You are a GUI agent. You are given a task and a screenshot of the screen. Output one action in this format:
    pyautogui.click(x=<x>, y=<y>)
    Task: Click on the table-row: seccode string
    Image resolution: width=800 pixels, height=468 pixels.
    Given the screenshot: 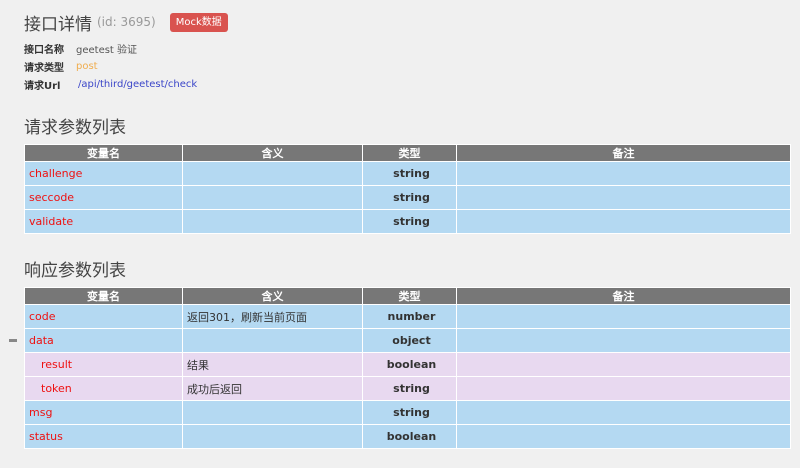 What is the action you would take?
    pyautogui.click(x=407, y=197)
    